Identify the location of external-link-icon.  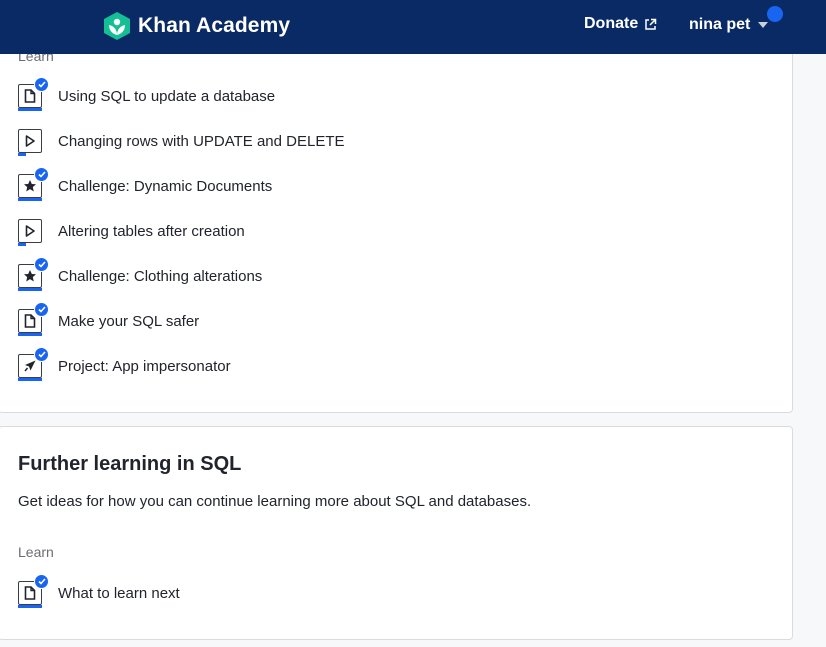
(651, 24).